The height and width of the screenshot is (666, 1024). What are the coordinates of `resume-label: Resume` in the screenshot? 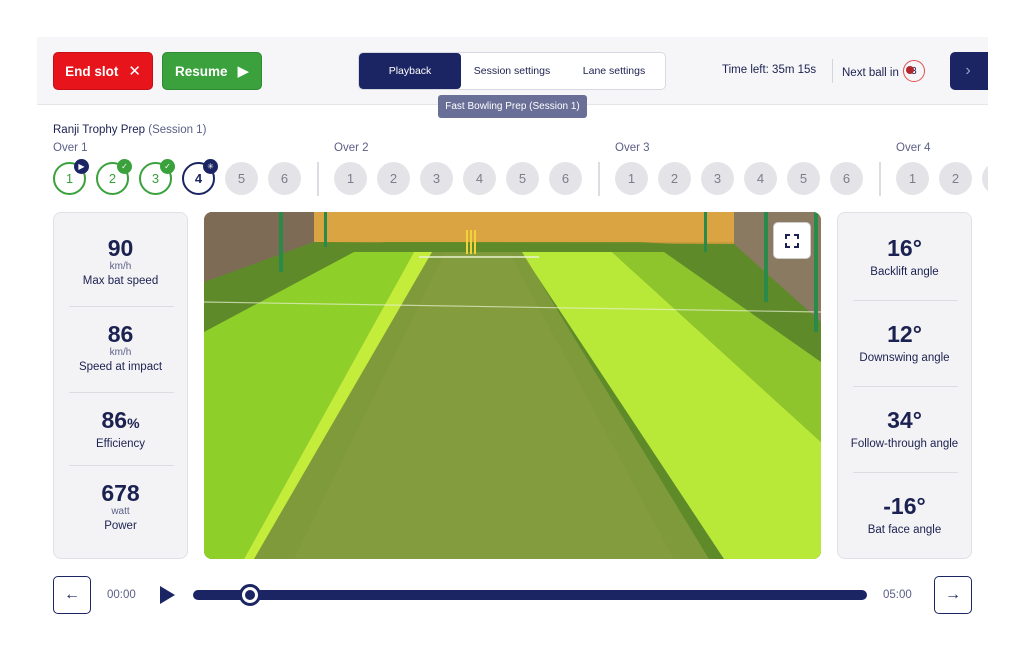 It's located at (201, 71).